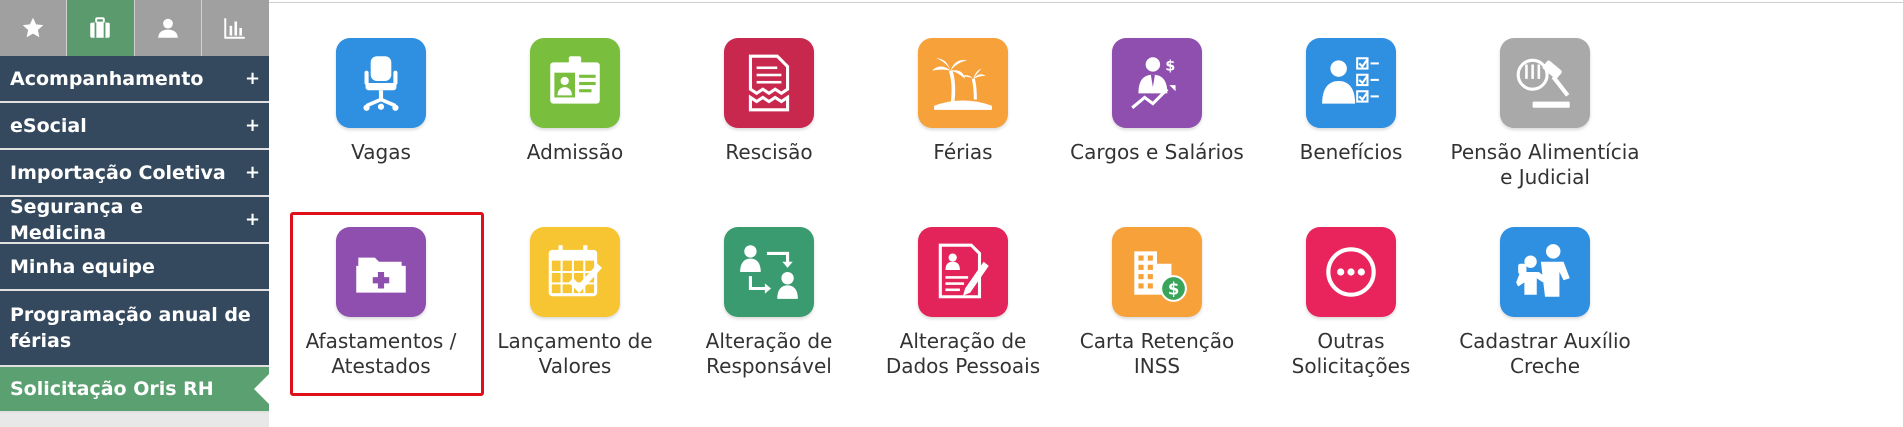 Image resolution: width=1903 pixels, height=427 pixels. I want to click on swap-people-icon, so click(769, 272).